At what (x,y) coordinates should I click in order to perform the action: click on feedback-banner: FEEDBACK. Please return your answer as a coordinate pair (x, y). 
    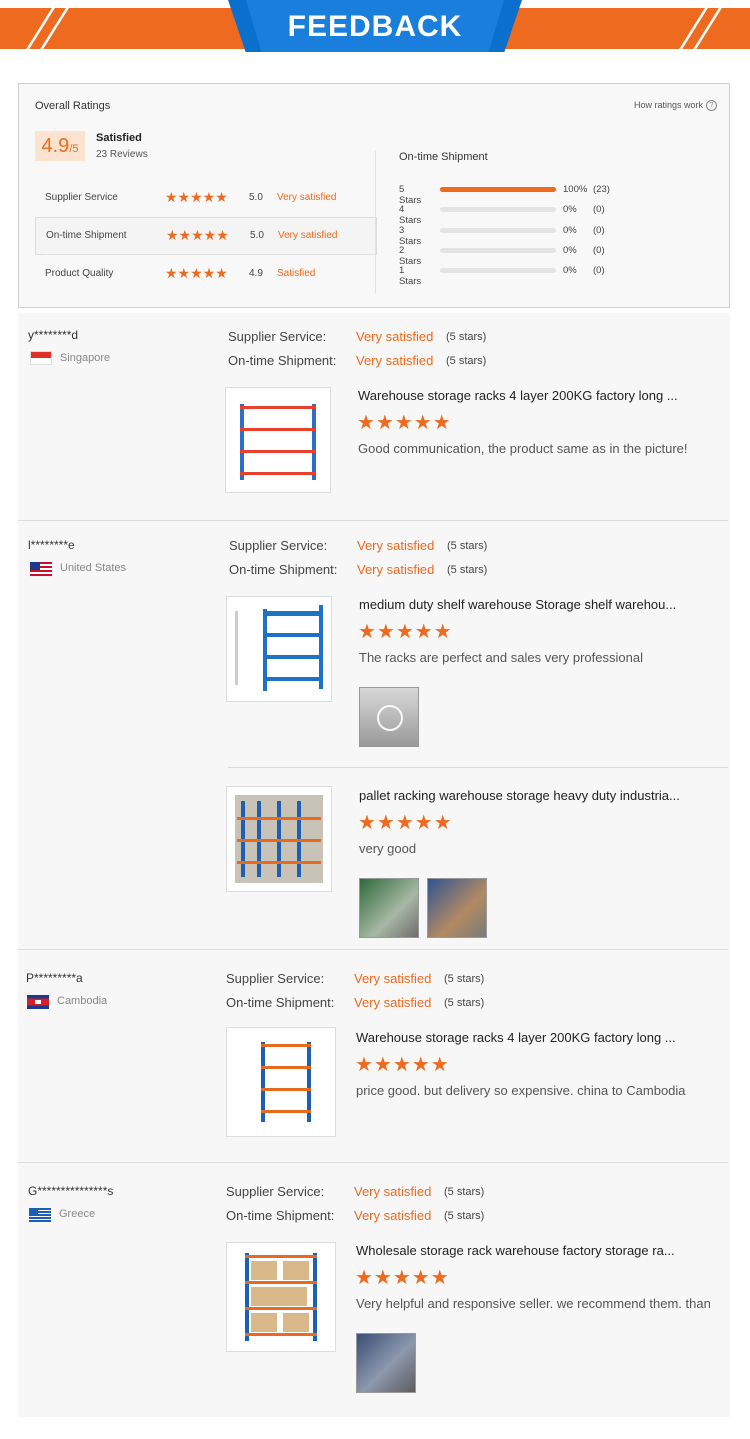
    Looking at the image, I should click on (375, 28).